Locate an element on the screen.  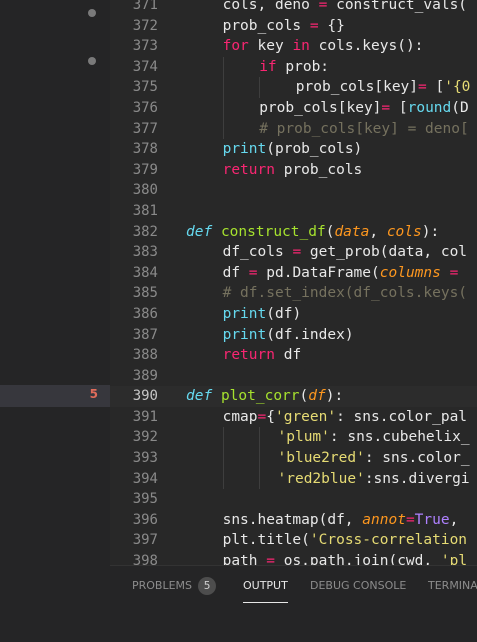
code-line: 384 df = pd.DataFrame(columns = is located at coordinates (293, 273).